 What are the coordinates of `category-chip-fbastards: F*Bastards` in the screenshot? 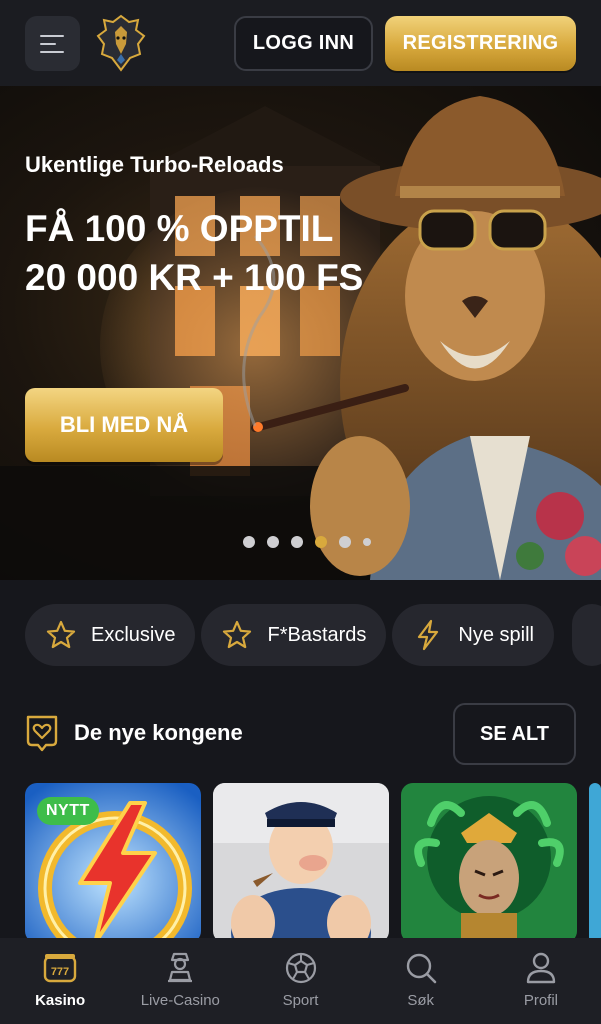 It's located at (294, 635).